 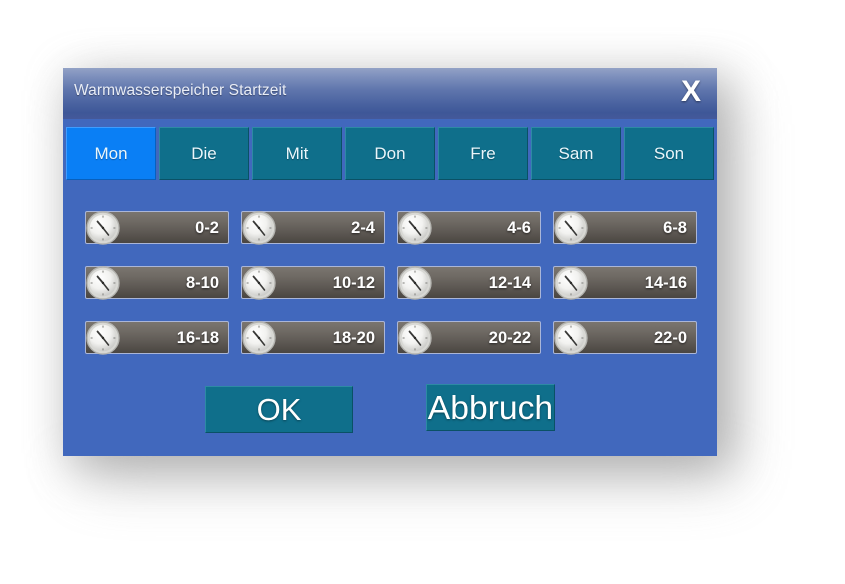 I want to click on tab-label: Sam, so click(x=576, y=153).